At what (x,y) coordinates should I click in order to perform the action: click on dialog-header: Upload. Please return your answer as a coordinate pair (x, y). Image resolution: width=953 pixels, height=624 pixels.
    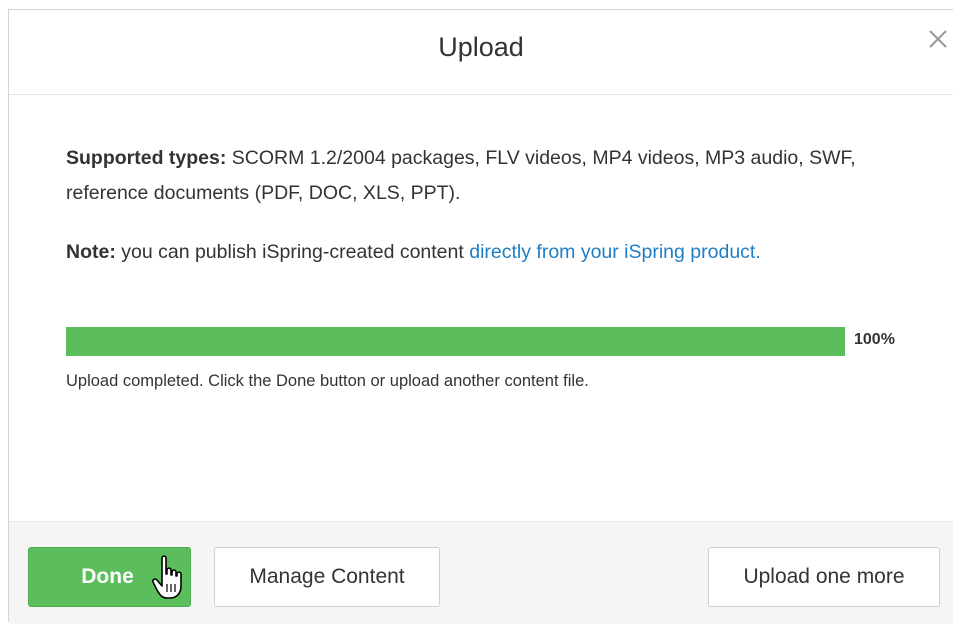
    Looking at the image, I should click on (481, 52).